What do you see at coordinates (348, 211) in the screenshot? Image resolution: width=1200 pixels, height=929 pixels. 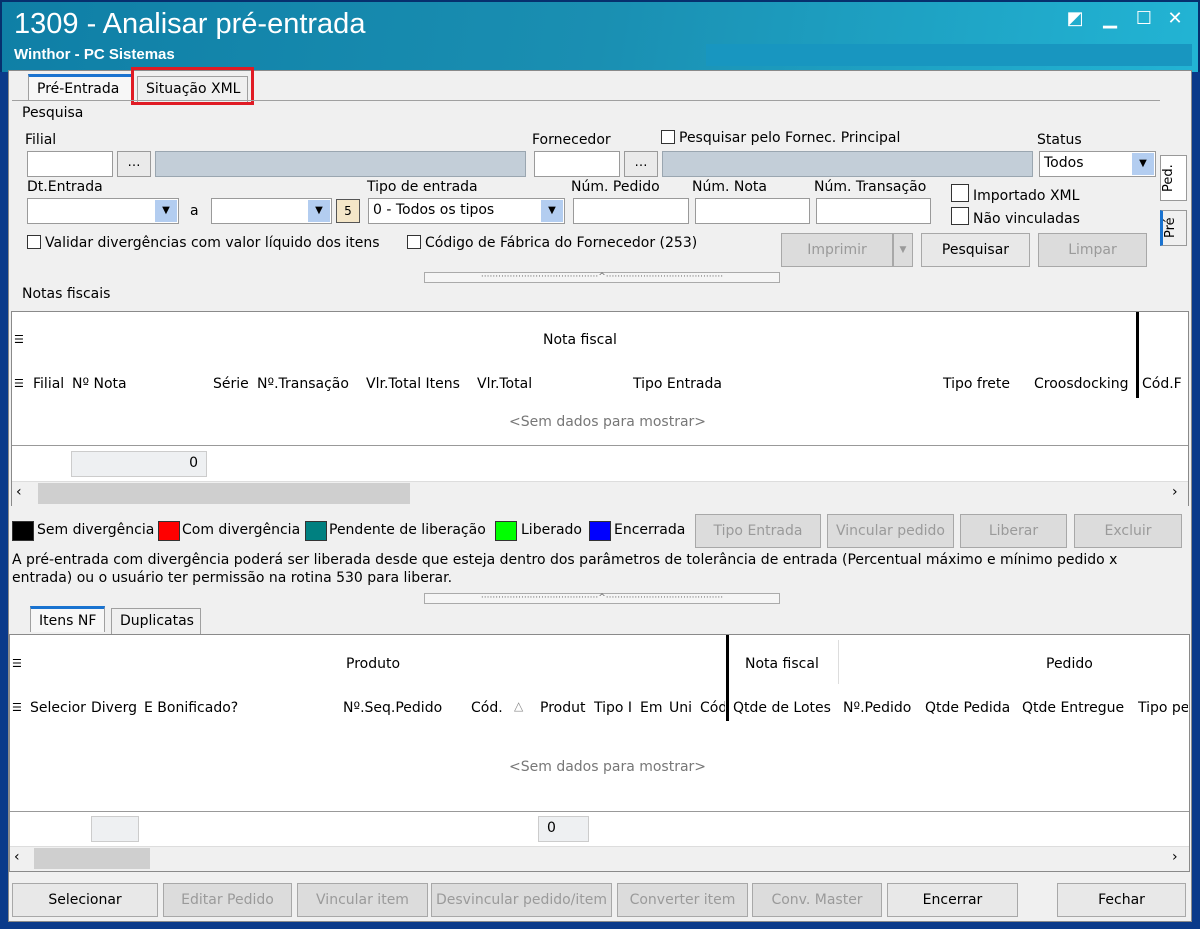 I see `calendar-icon: 5` at bounding box center [348, 211].